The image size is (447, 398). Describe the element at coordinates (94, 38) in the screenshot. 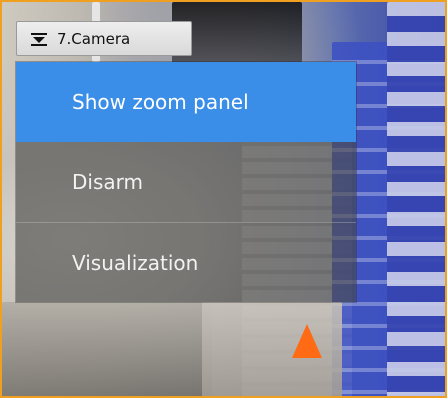

I see `camera-title-label: 7.Camera` at that location.